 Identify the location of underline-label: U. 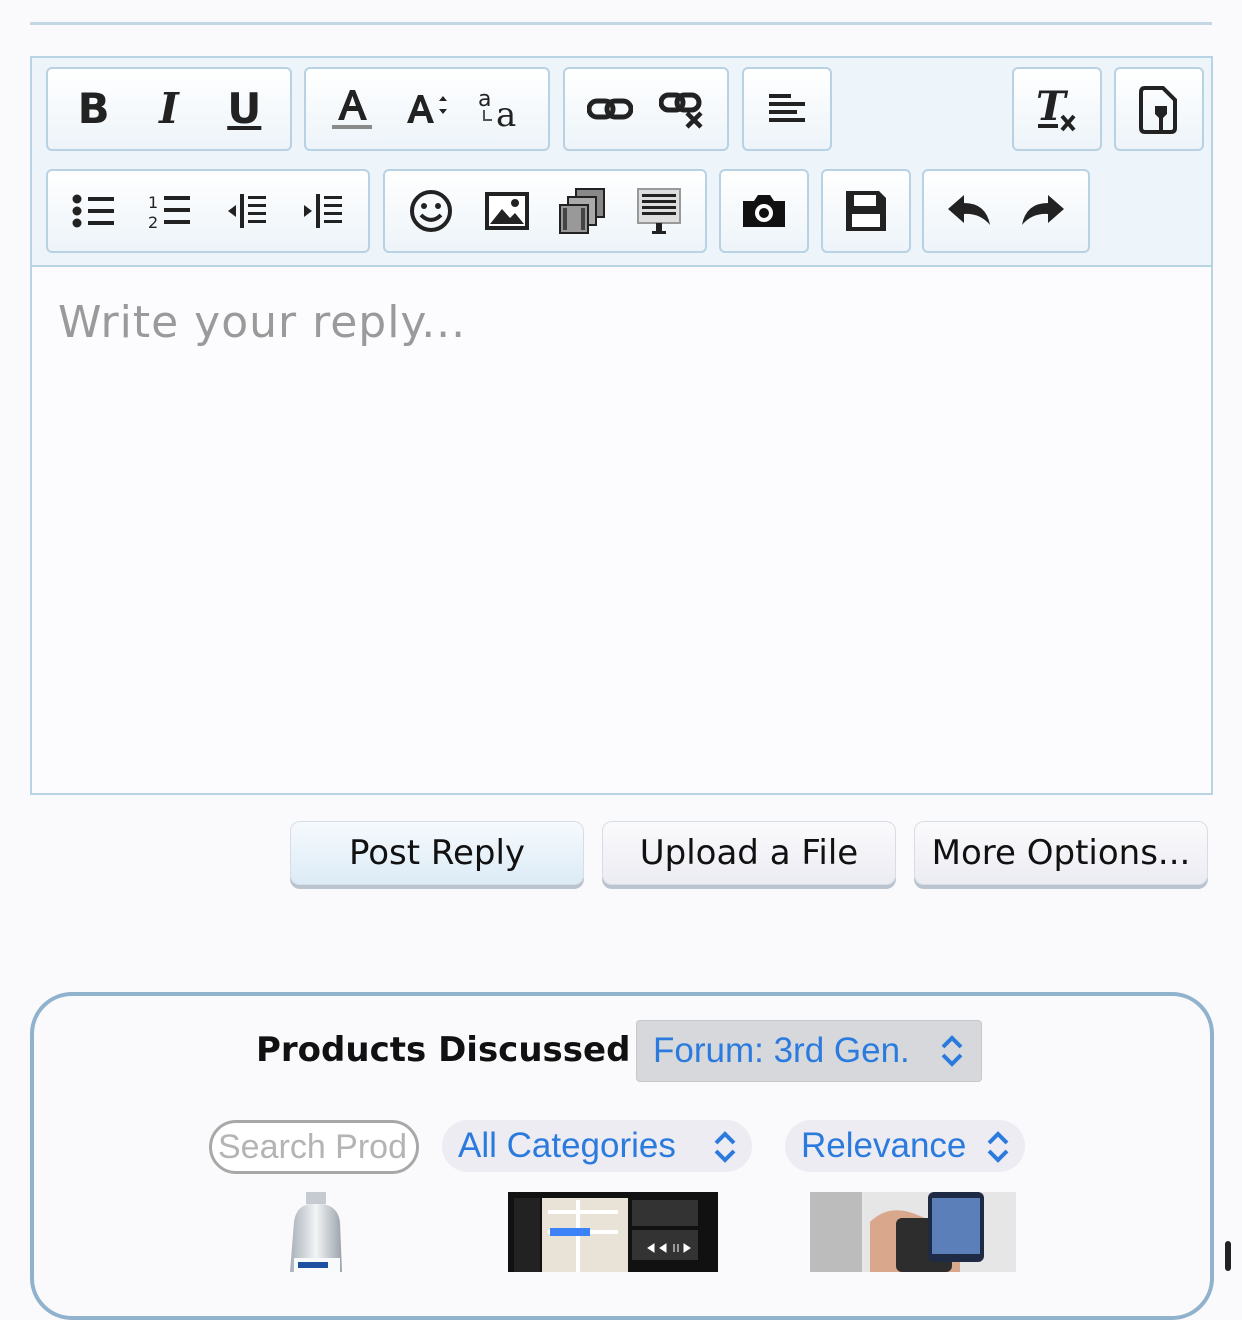
(244, 108).